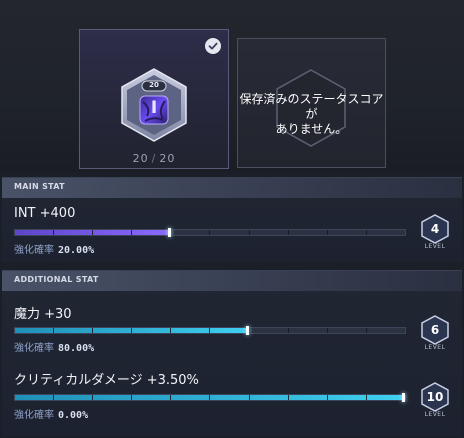 The width and height of the screenshot is (464, 438). Describe the element at coordinates (45, 213) in the screenshot. I see `main-stat-label: INT +400` at that location.